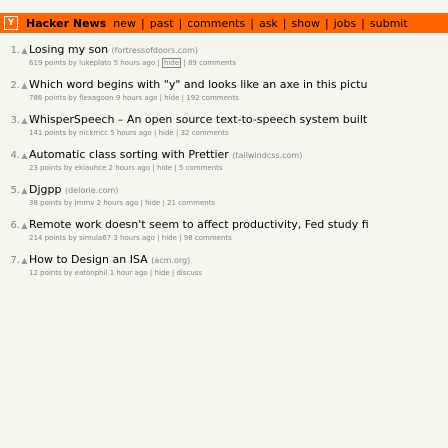 This screenshot has width=448, height=448. Describe the element at coordinates (201, 168) in the screenshot. I see `comments-link: 5 comments` at that location.